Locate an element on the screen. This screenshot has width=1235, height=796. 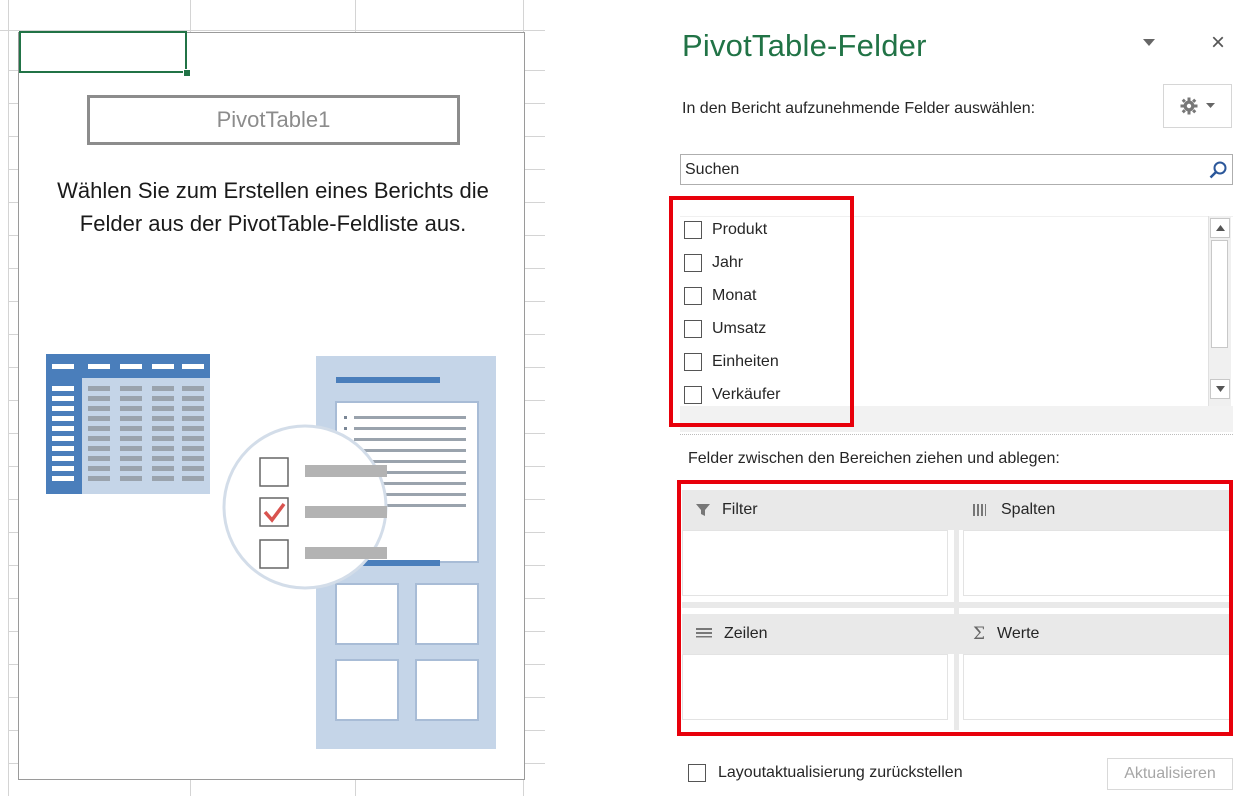
gear-icon is located at coordinates (1189, 106).